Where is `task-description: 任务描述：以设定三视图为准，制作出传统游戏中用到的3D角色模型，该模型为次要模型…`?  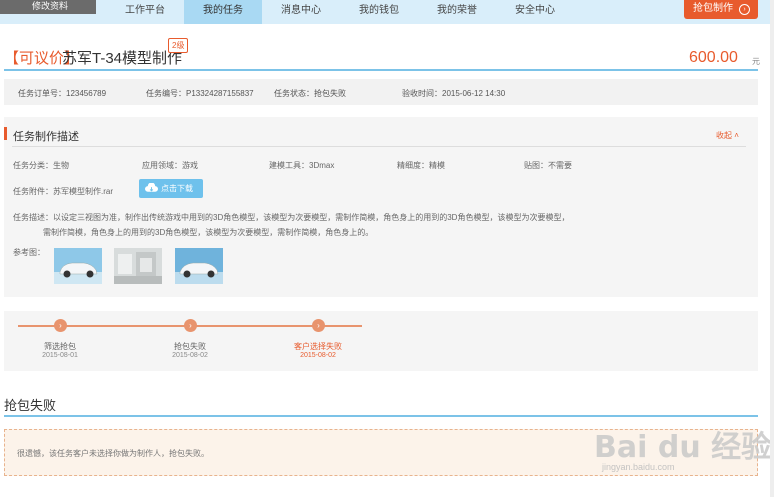
task-description: 任务描述：以设定三视图为准，制作出传统游戏中用到的3D角色模型，该模型为次要模型… is located at coordinates (303, 225).